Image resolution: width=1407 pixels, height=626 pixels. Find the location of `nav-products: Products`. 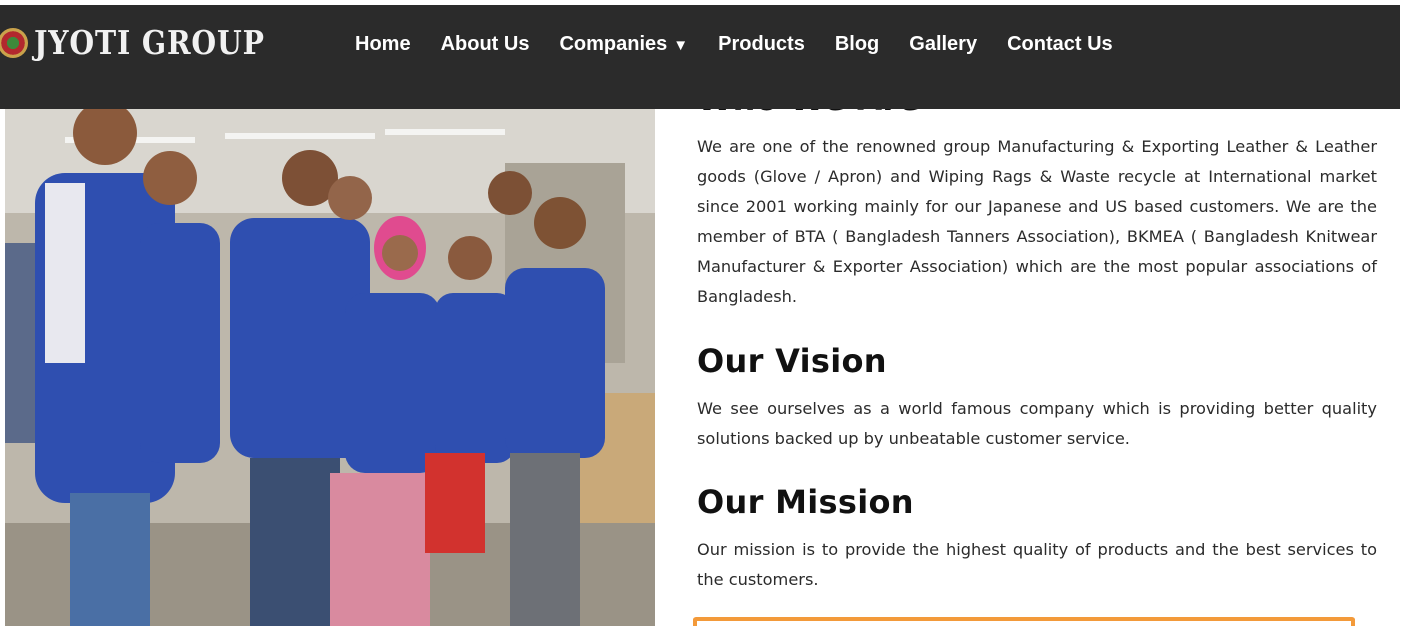

nav-products: Products is located at coordinates (761, 44).